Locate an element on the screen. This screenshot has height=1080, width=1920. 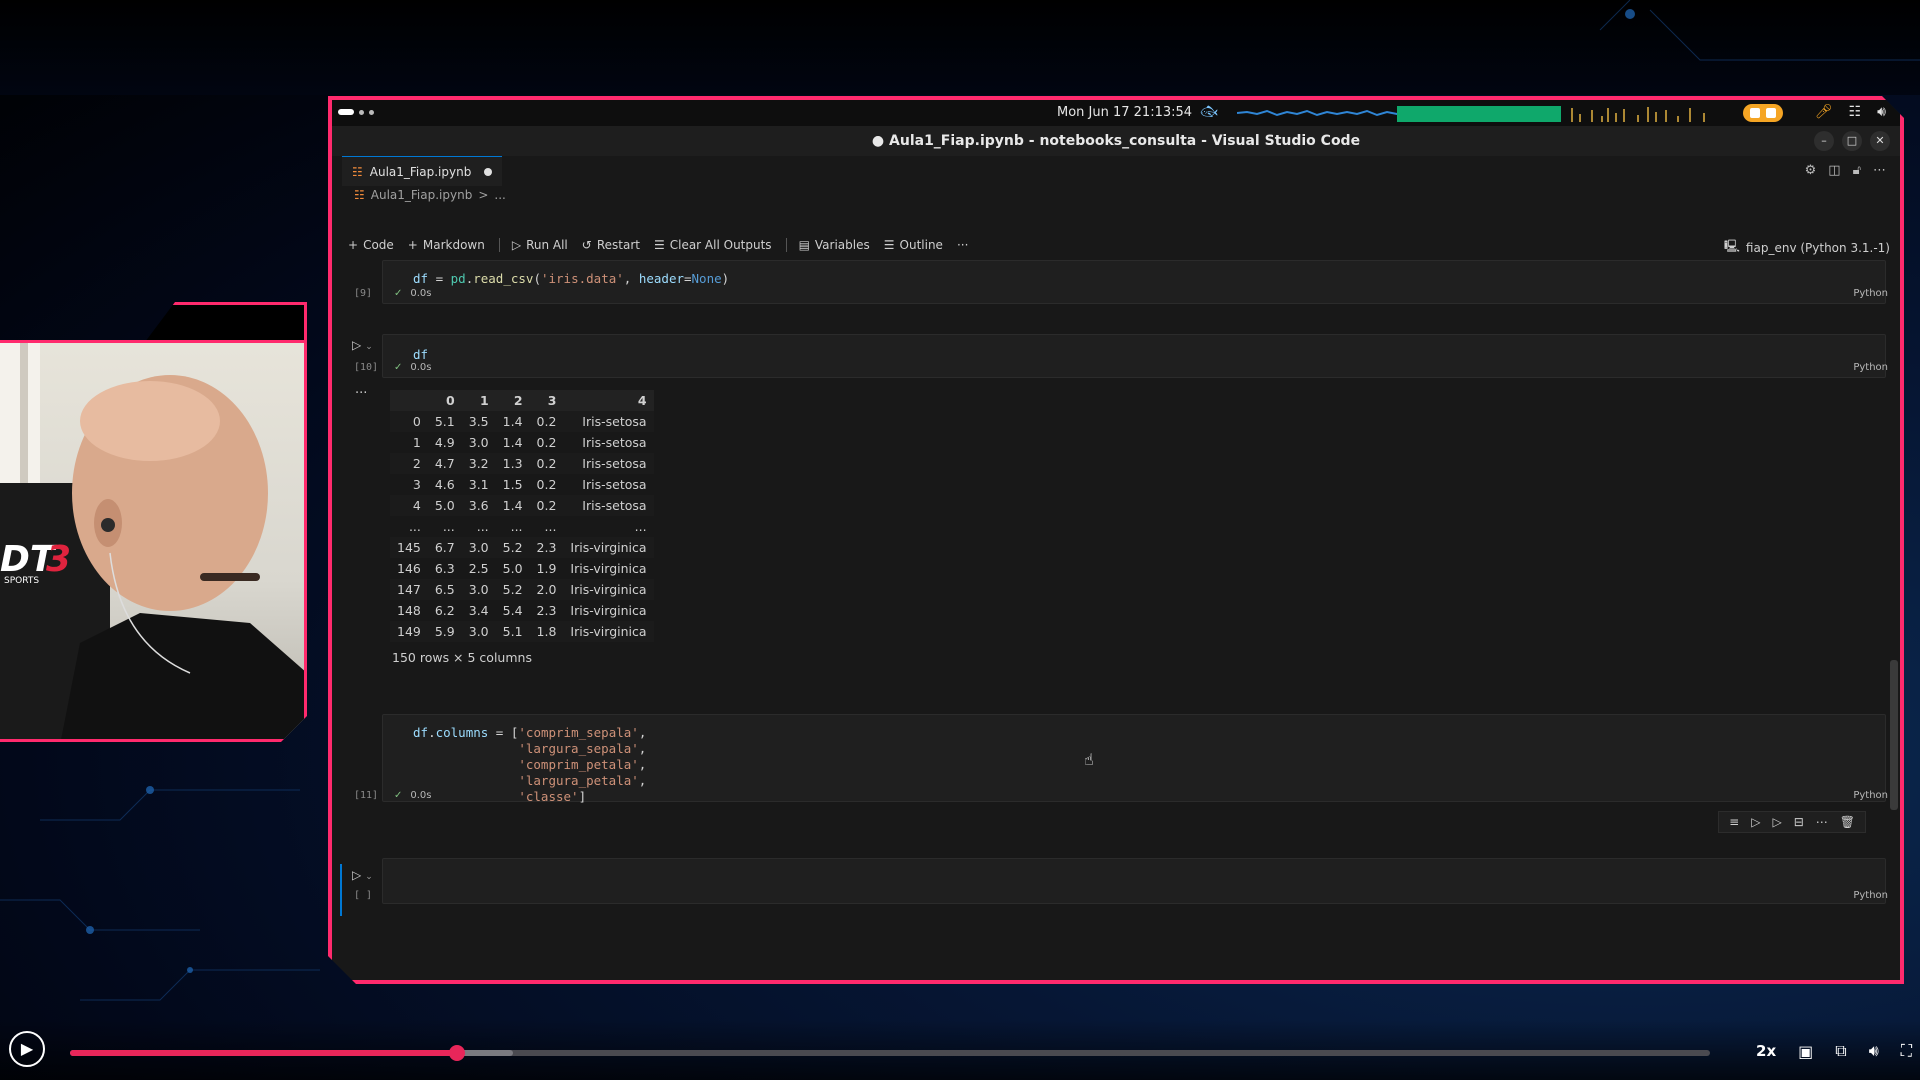
run-all-button: ▷ Run All is located at coordinates (540, 245).